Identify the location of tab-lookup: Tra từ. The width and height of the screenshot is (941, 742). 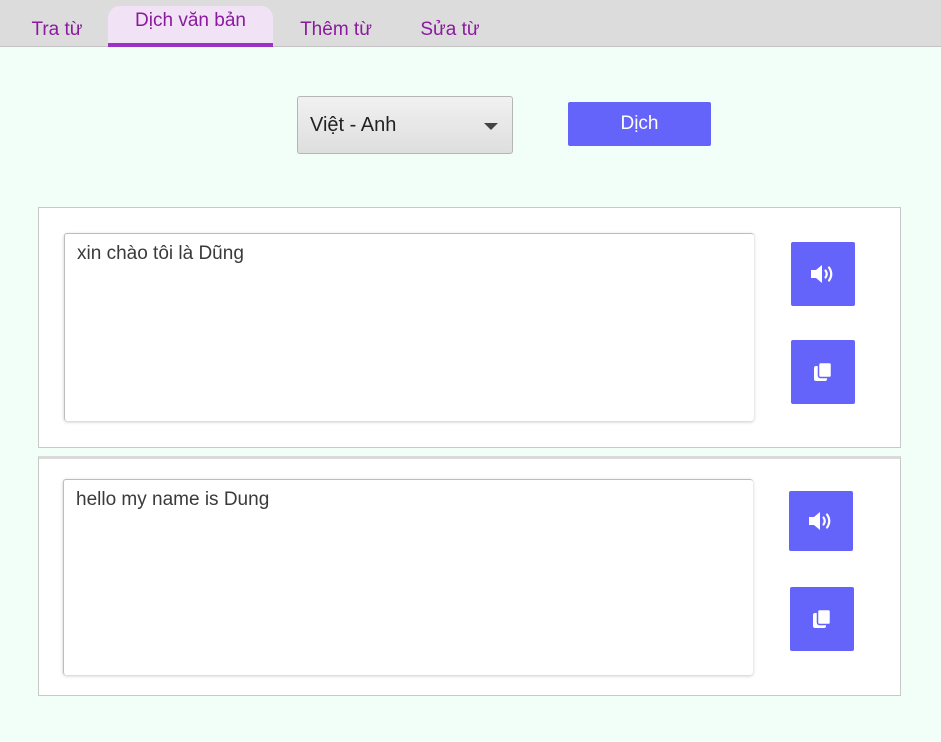
(57, 23).